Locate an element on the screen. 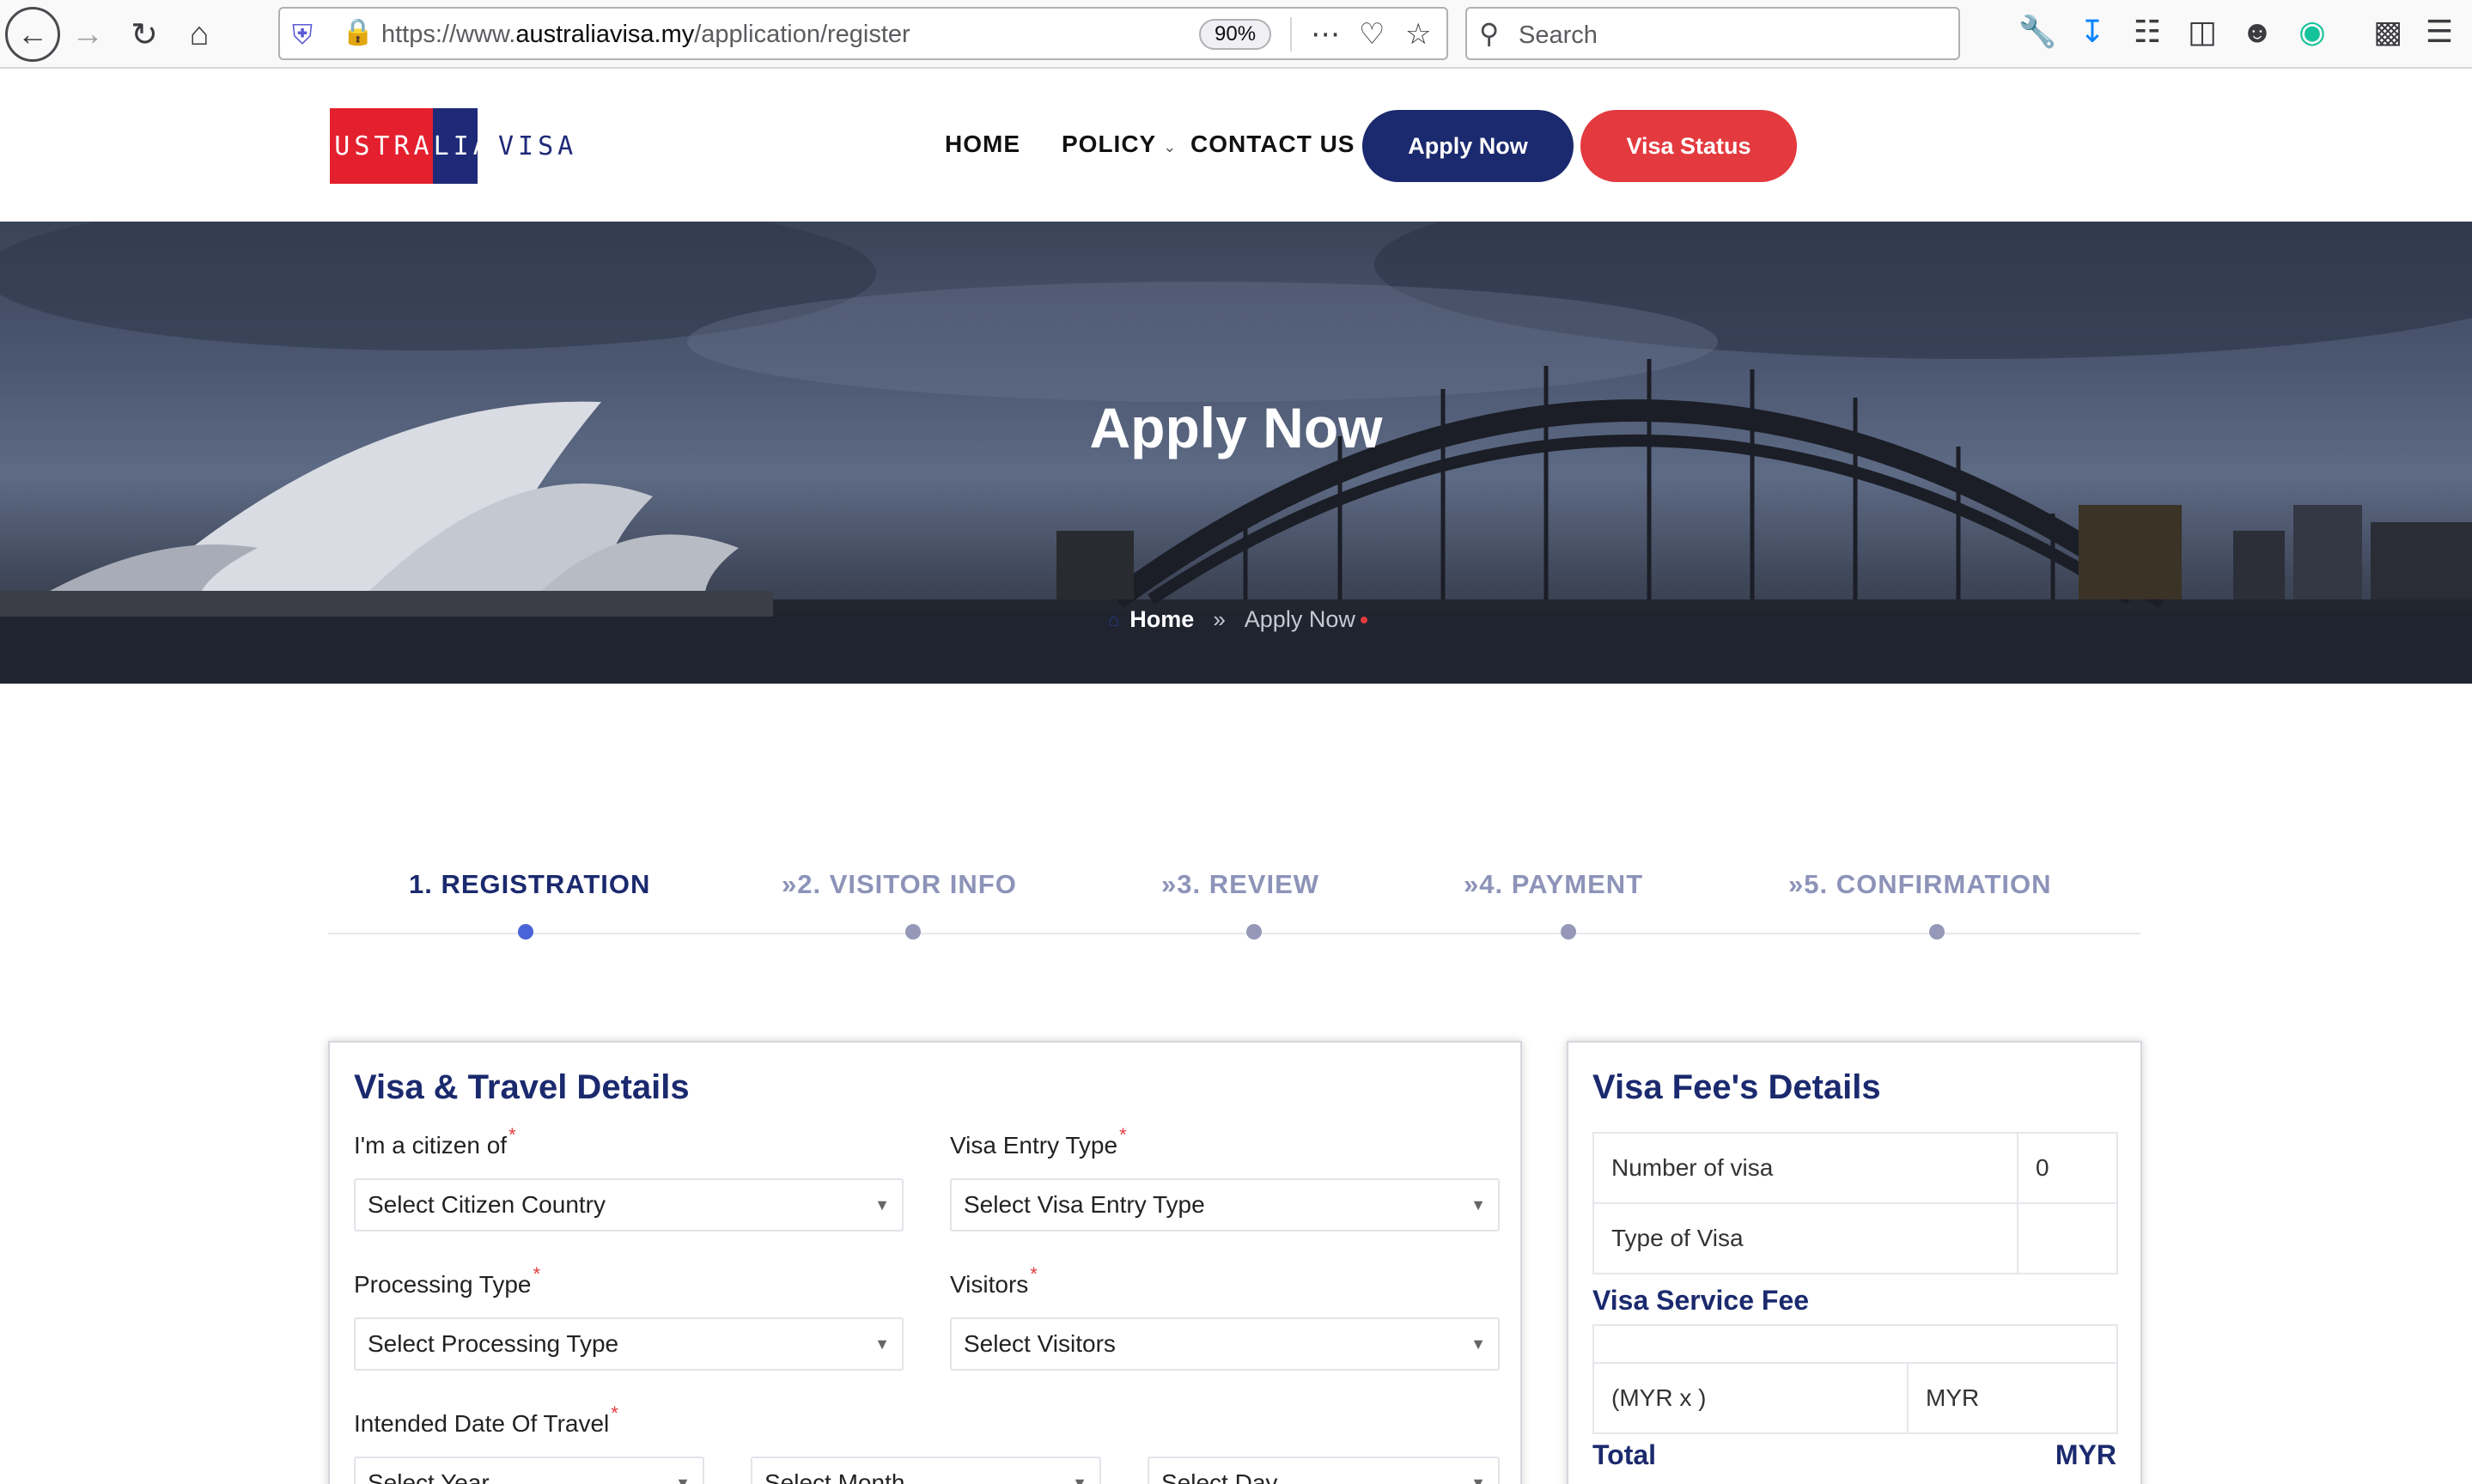 The width and height of the screenshot is (2472, 1484). step-payment: »4. PAYMENT is located at coordinates (1553, 885).